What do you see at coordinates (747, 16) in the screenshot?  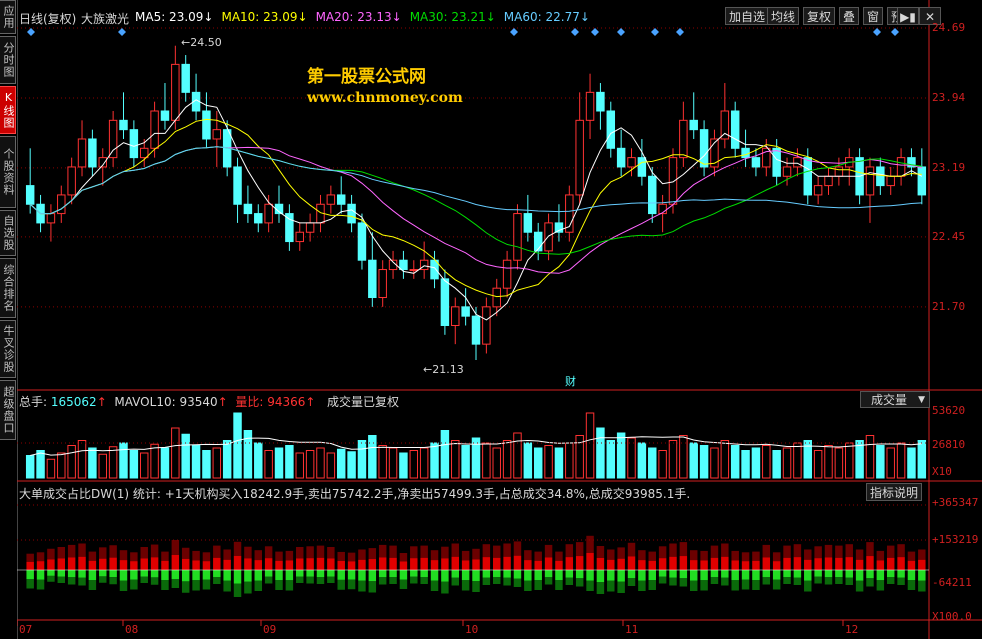 I see `toolbar-button: 加自选` at bounding box center [747, 16].